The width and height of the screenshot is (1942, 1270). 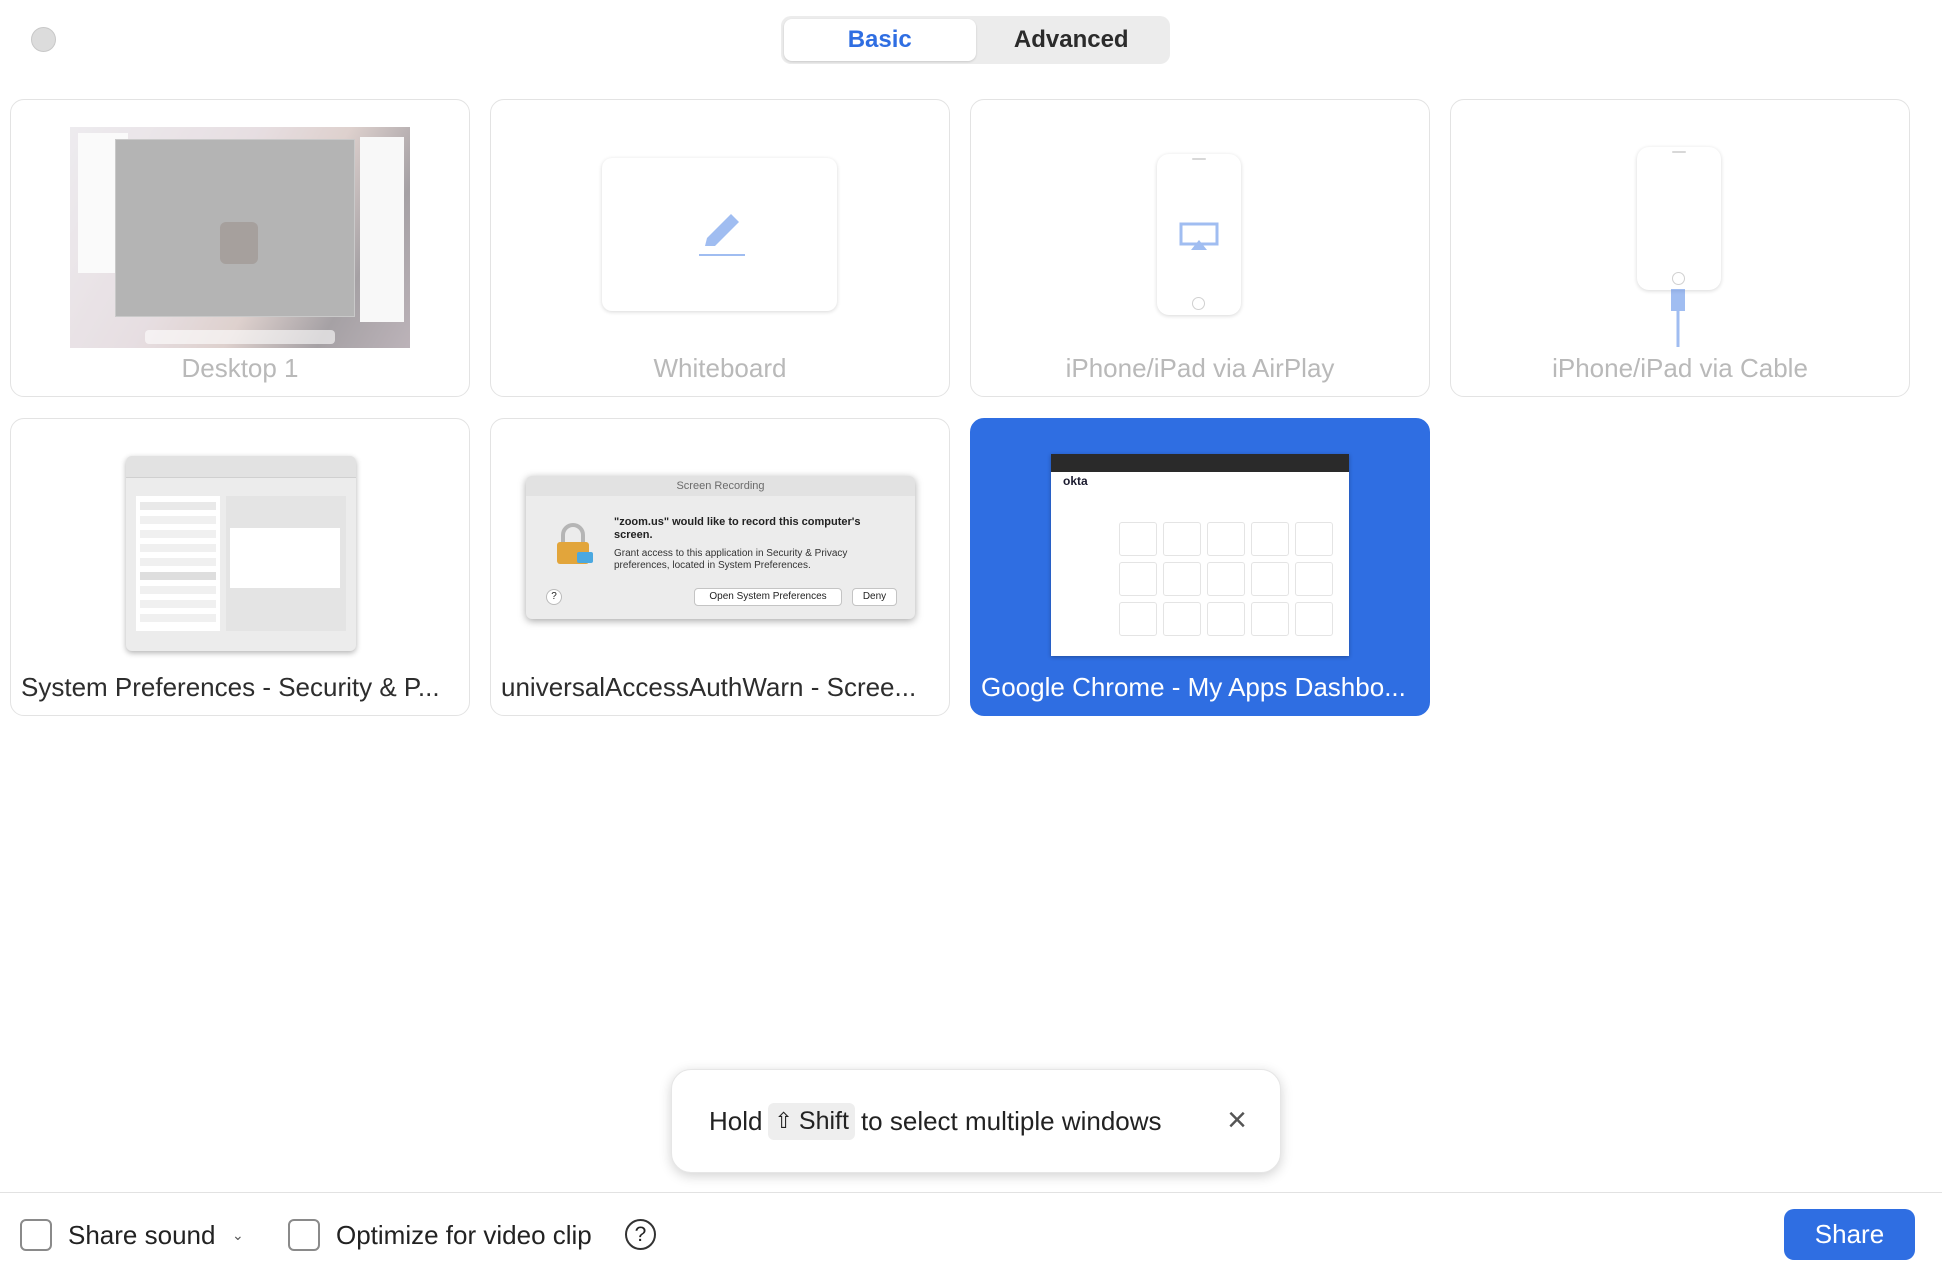 What do you see at coordinates (823, 1120) in the screenshot?
I see `shift-key-label: Shift` at bounding box center [823, 1120].